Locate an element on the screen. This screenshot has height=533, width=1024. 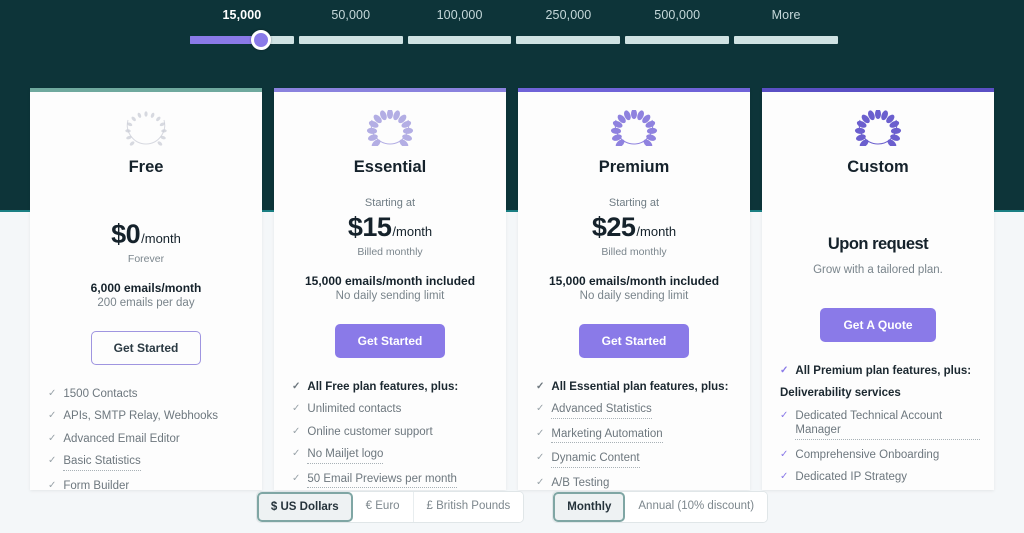
slider-tick-3: 250,000 is located at coordinates (568, 15).